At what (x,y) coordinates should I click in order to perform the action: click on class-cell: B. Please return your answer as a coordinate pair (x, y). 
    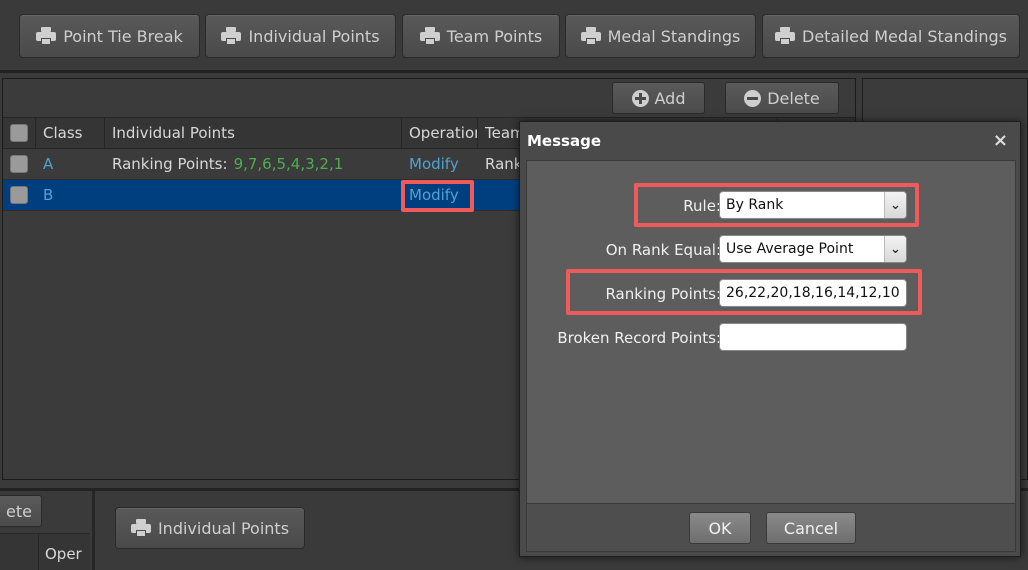
    Looking at the image, I should click on (48, 195).